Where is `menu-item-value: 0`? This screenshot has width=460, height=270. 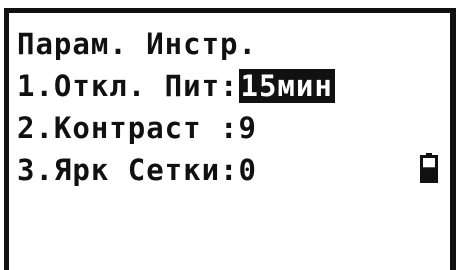 menu-item-value: 0 is located at coordinates (247, 170).